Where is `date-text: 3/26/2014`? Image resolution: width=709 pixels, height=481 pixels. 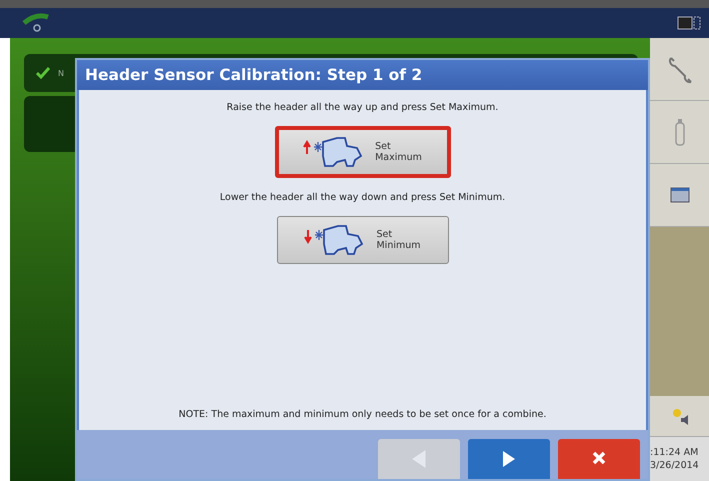 date-text: 3/26/2014 is located at coordinates (675, 465).